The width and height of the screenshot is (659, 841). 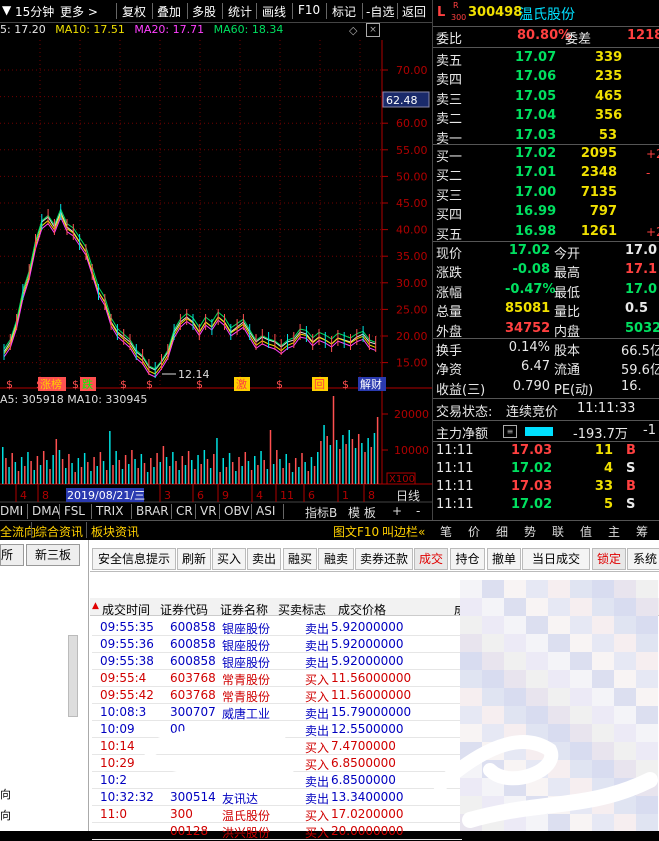 I want to click on cell-price: 5.92000000, so click(x=367, y=661).